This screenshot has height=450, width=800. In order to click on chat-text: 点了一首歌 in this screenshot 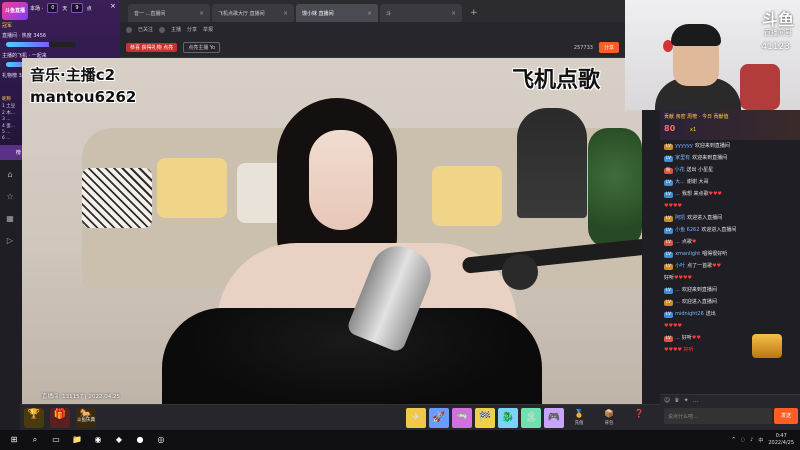, I will do `click(700, 266)`.